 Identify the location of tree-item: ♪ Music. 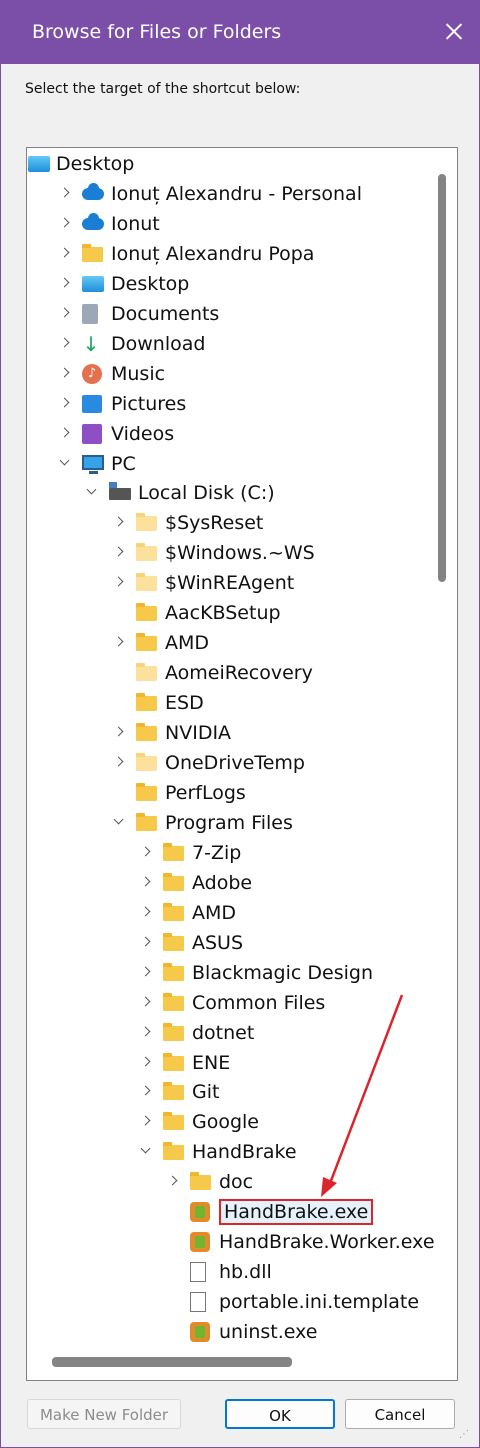
(242, 374).